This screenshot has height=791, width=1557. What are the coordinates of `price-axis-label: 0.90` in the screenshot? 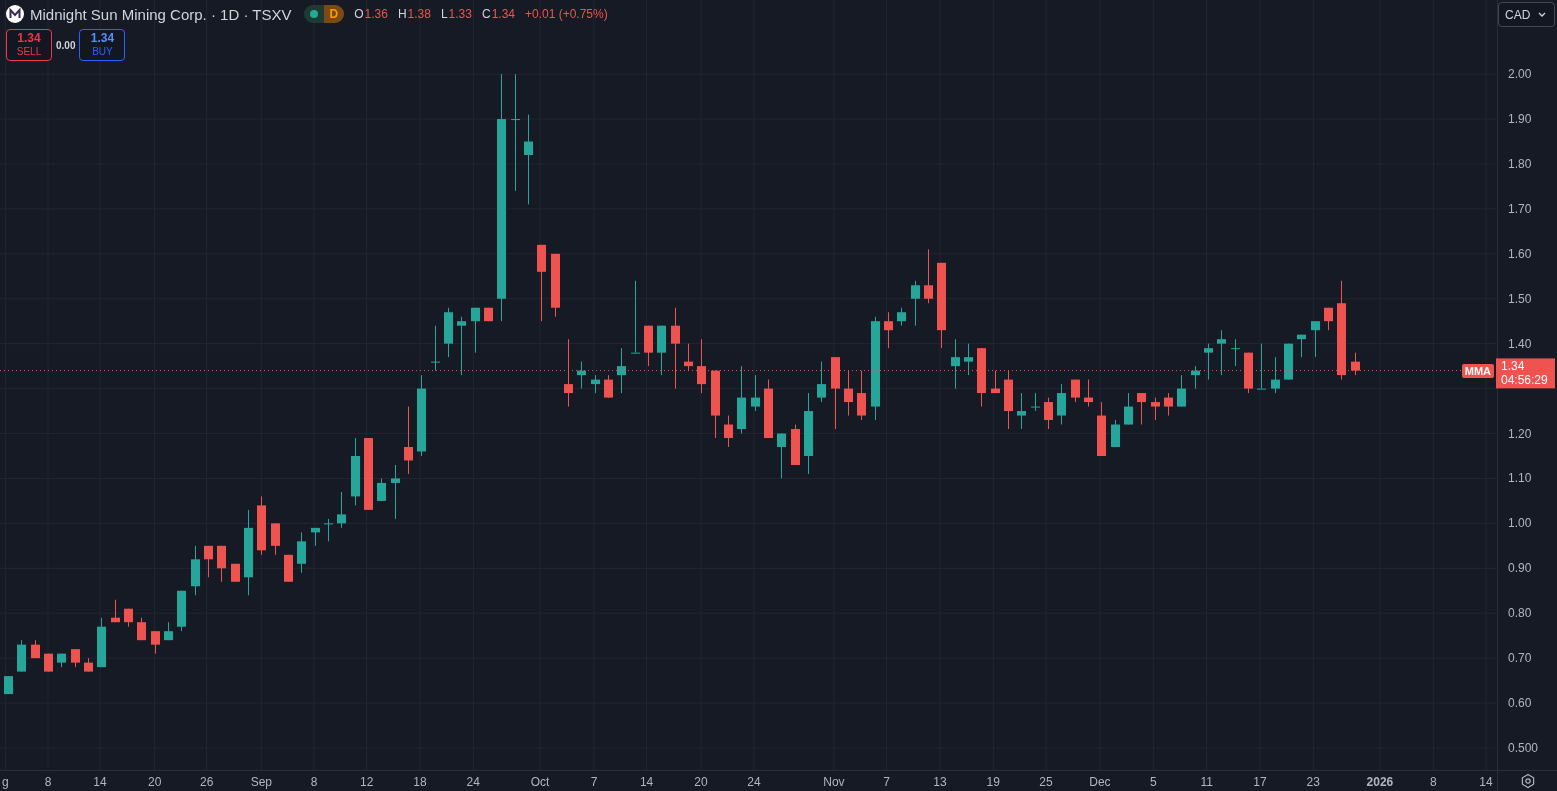 It's located at (1520, 568).